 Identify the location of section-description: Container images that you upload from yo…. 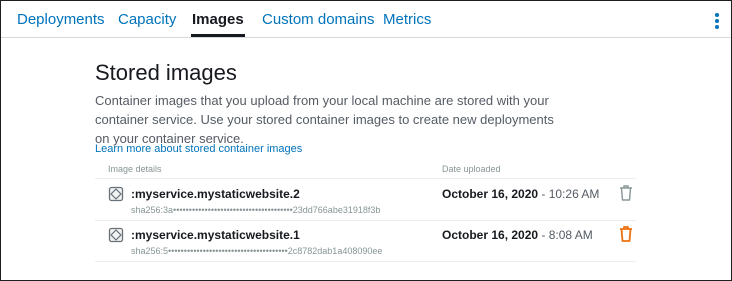
(324, 119).